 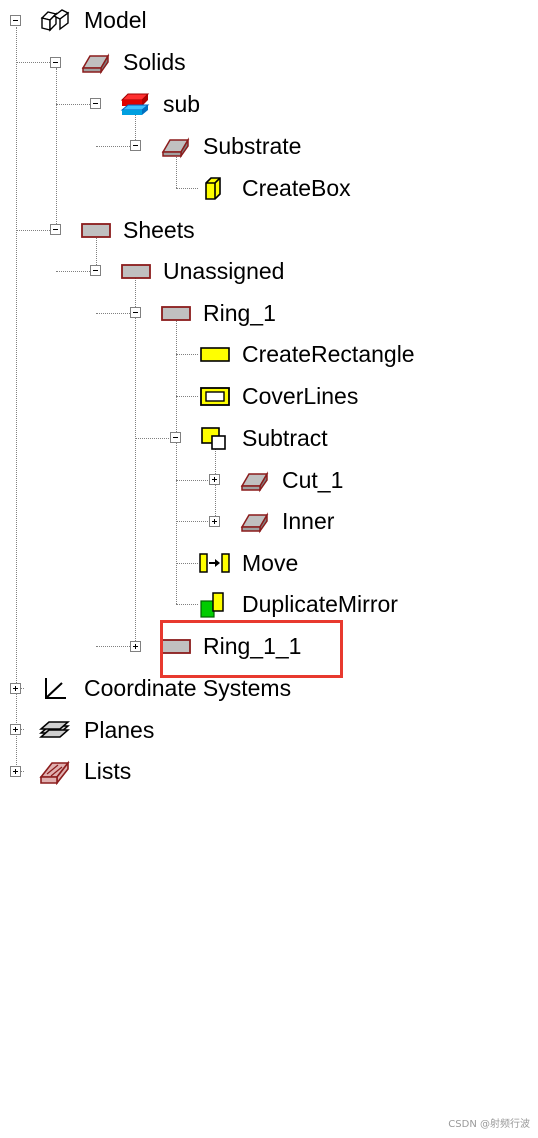 What do you see at coordinates (135, 312) in the screenshot?
I see `collapse-toggle-ring1` at bounding box center [135, 312].